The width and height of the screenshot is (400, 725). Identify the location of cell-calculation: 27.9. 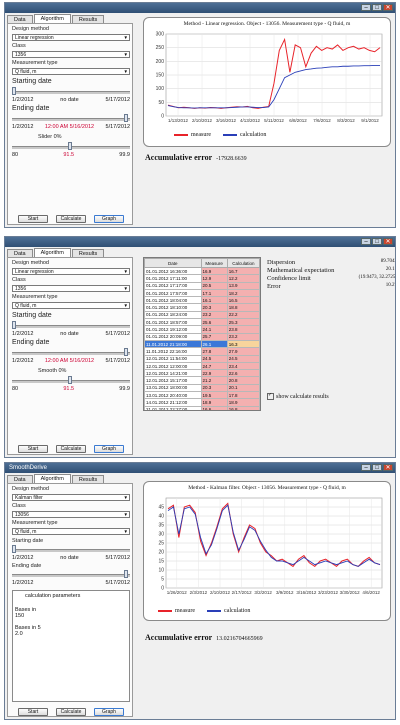
(243, 351).